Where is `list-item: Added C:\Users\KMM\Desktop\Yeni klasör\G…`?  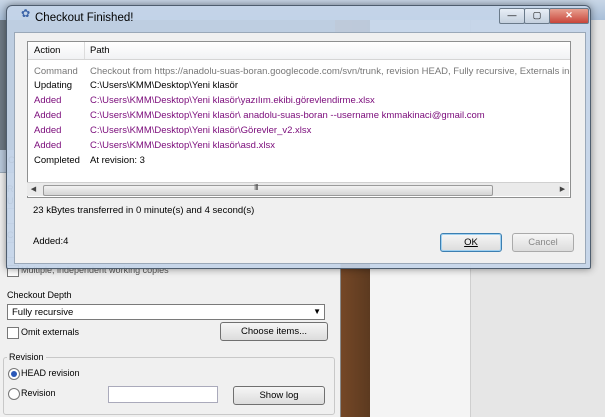 list-item: Added C:\Users\KMM\Desktop\Yeni klasör\G… is located at coordinates (299, 131).